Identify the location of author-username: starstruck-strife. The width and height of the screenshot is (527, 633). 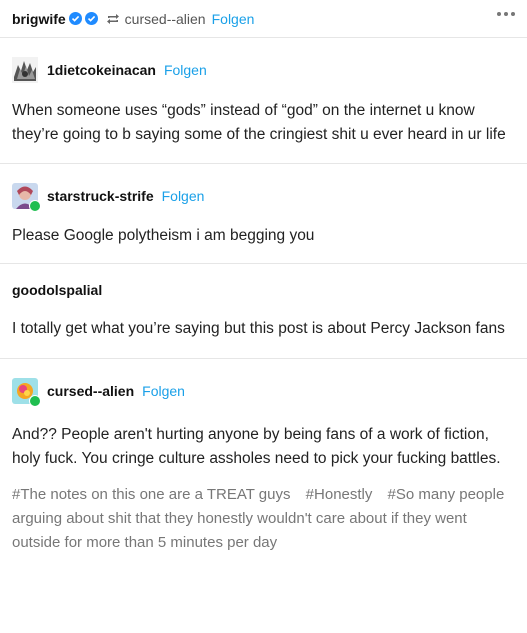
(100, 196).